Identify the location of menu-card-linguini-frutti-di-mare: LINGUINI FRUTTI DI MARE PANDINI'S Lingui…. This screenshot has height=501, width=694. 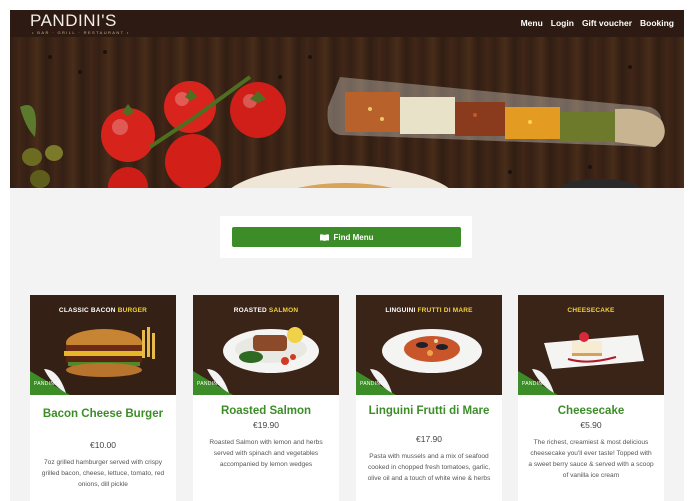
(429, 398).